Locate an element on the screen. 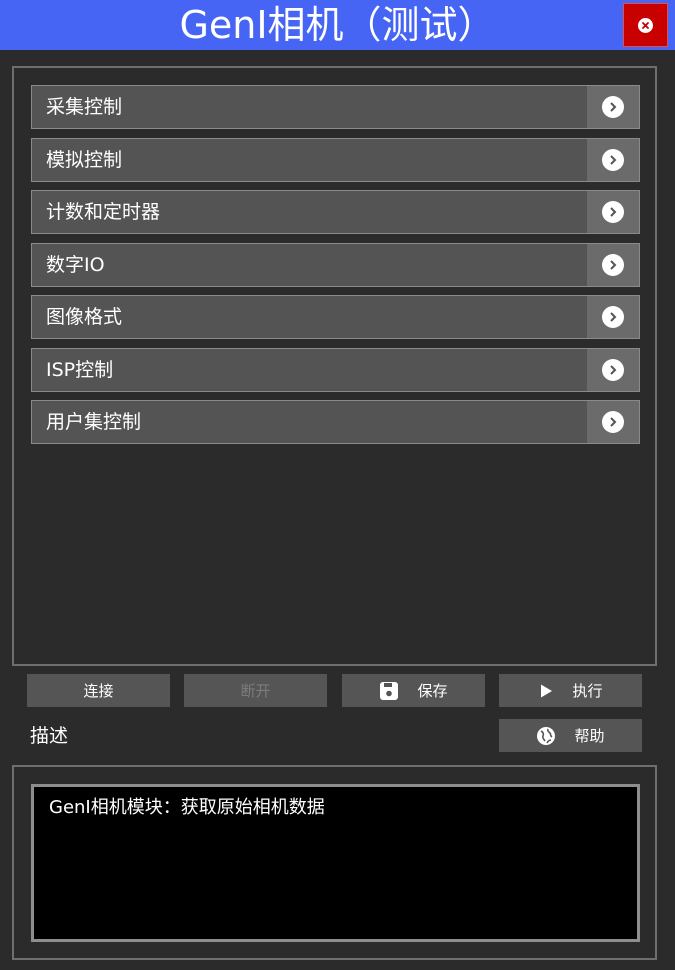  play-icon is located at coordinates (546, 691).